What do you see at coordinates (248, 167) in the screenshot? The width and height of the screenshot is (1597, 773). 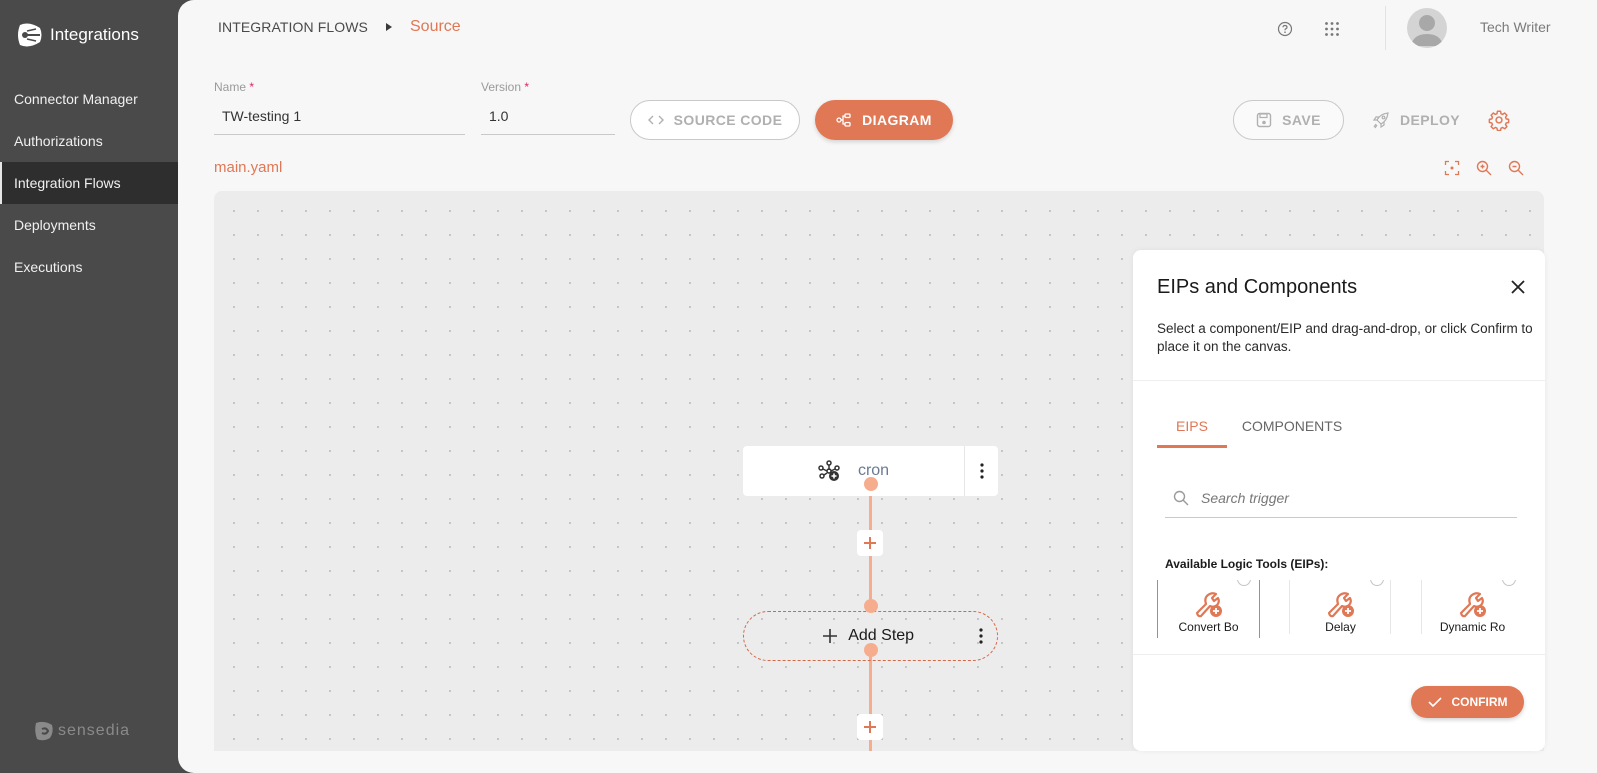 I see `file-name: main.yaml` at bounding box center [248, 167].